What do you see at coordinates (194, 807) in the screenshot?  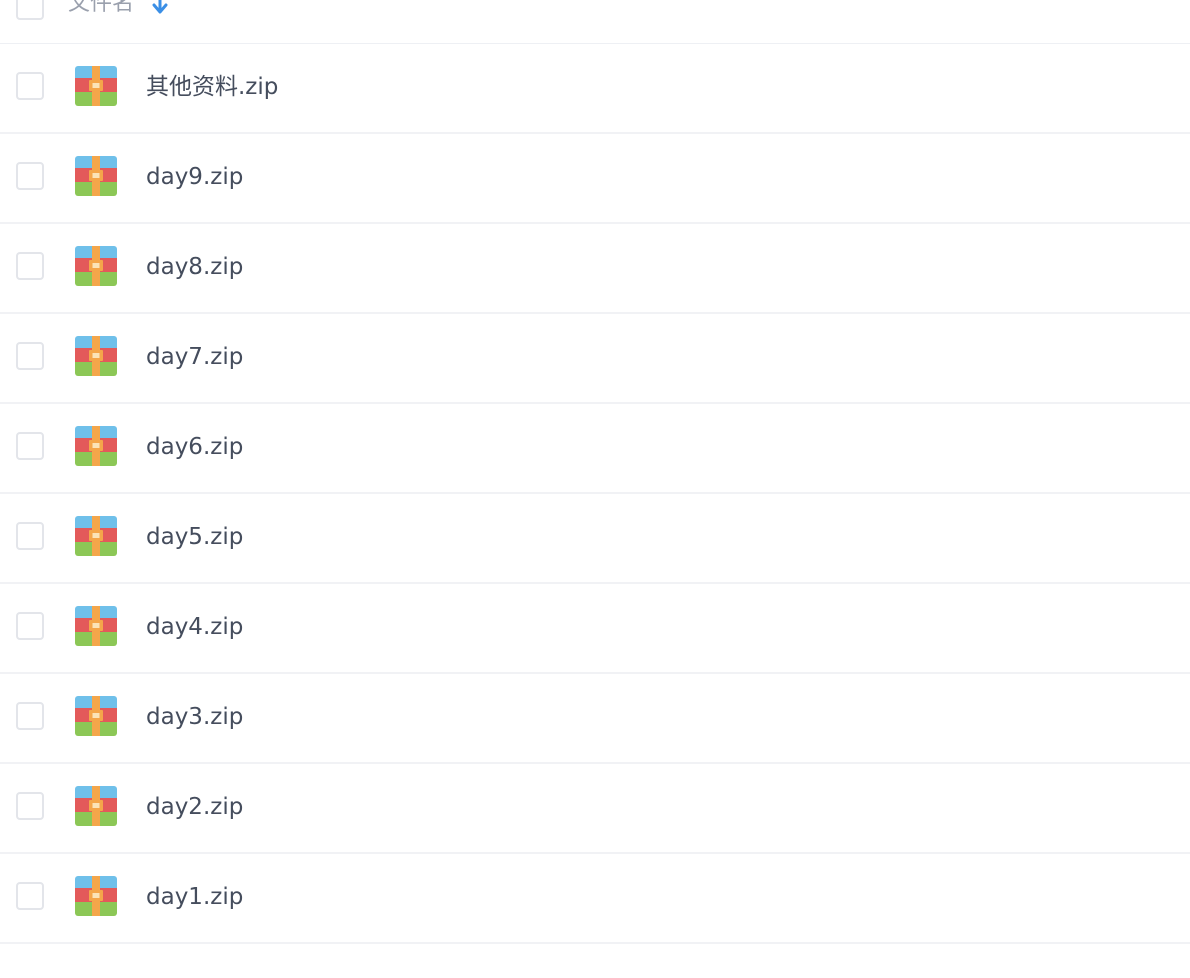 I see `file-name: day2.zip` at bounding box center [194, 807].